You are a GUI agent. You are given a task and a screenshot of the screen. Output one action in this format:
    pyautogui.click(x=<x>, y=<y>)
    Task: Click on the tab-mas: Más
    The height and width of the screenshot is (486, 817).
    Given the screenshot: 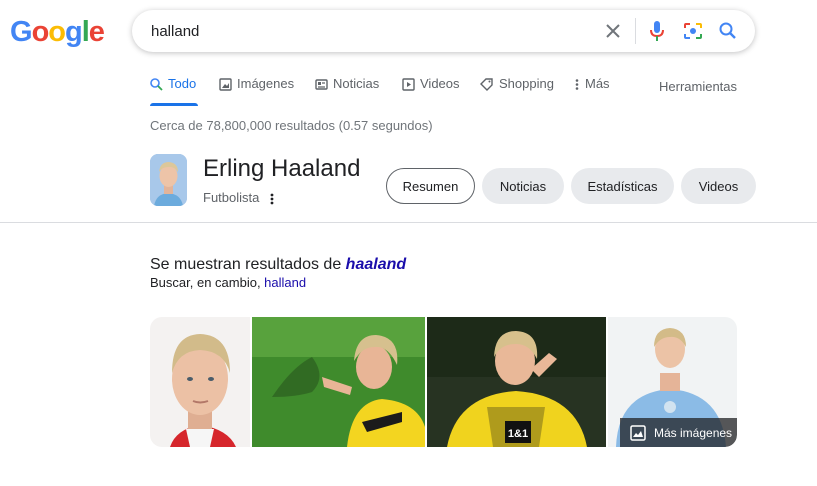 What is the action you would take?
    pyautogui.click(x=592, y=91)
    